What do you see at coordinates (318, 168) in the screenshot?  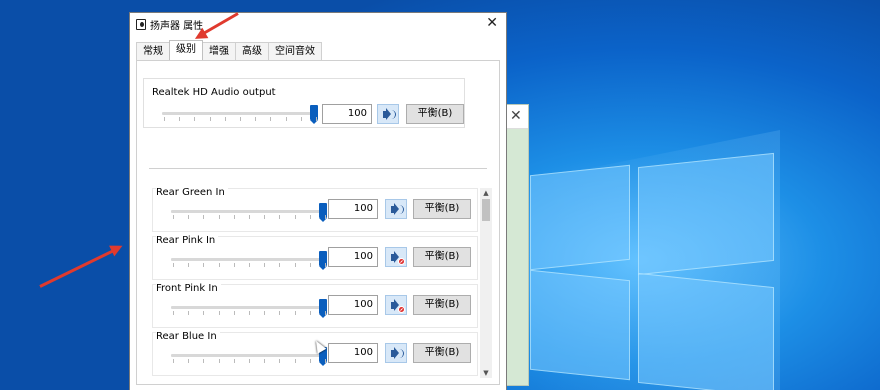 I see `section-divider` at bounding box center [318, 168].